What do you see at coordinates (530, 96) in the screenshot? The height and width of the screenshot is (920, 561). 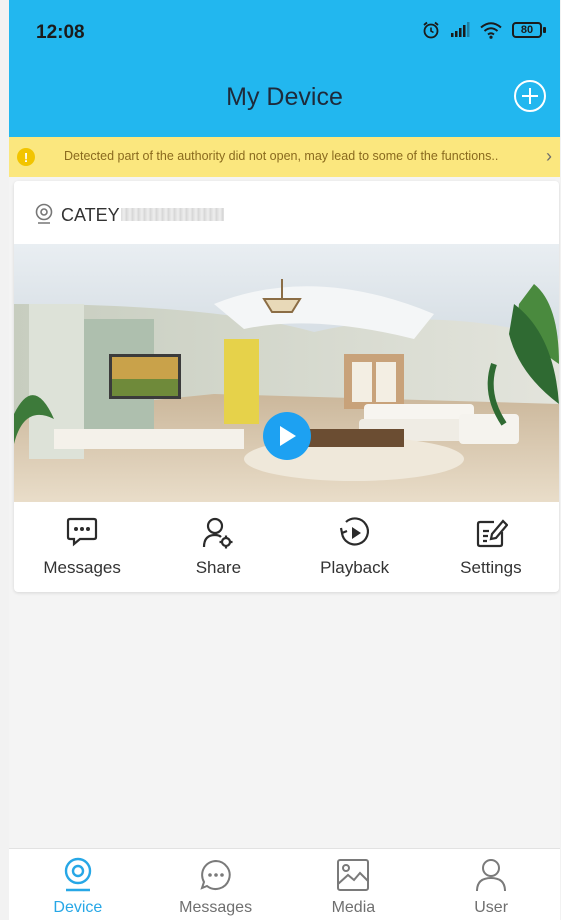 I see `add-device-button` at bounding box center [530, 96].